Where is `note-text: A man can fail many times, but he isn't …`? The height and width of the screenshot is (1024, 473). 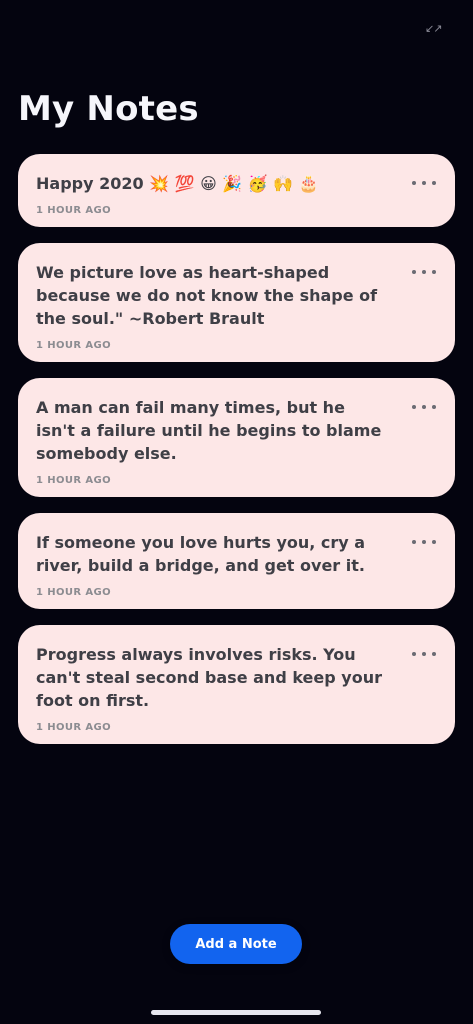
note-text: A man can fail many times, but he isn't … is located at coordinates (209, 430).